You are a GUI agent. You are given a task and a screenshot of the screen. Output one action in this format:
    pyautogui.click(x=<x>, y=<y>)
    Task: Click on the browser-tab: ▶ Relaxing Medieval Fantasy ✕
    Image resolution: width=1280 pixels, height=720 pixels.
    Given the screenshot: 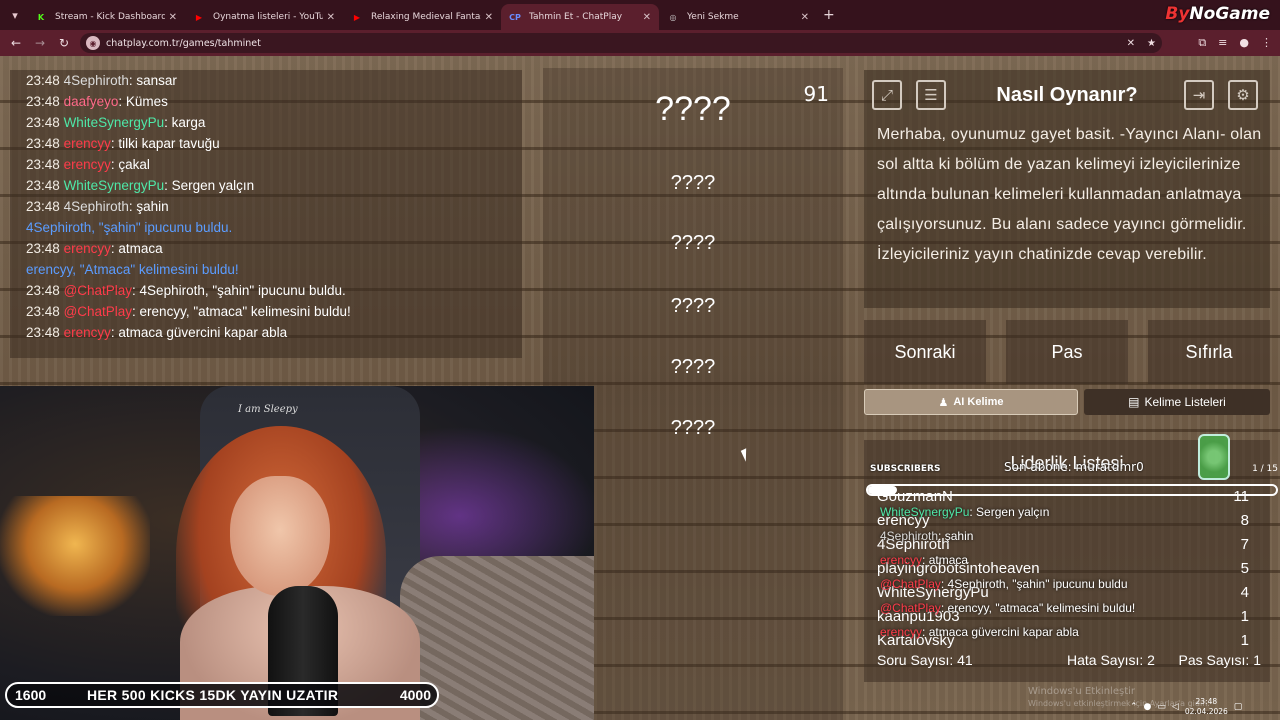 What is the action you would take?
    pyautogui.click(x=422, y=17)
    